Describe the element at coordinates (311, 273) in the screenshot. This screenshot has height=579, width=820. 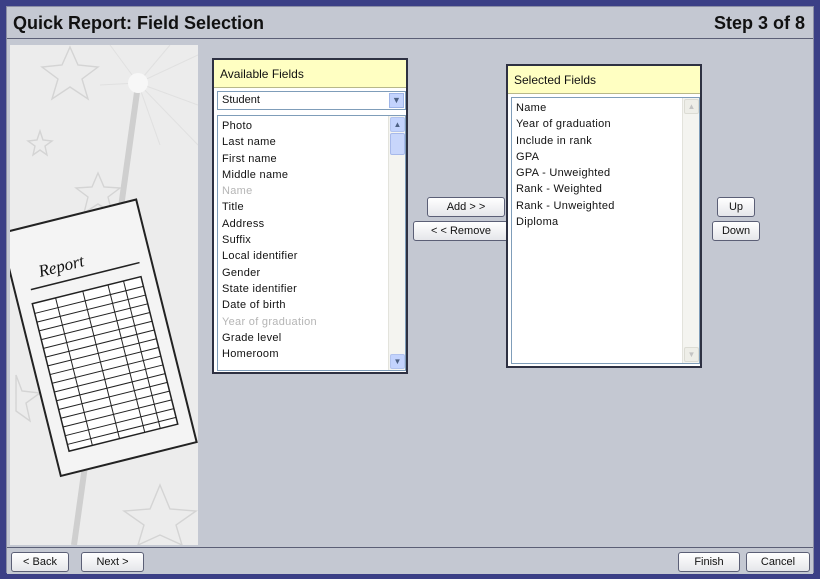
I see `available-field-item: Gender` at that location.